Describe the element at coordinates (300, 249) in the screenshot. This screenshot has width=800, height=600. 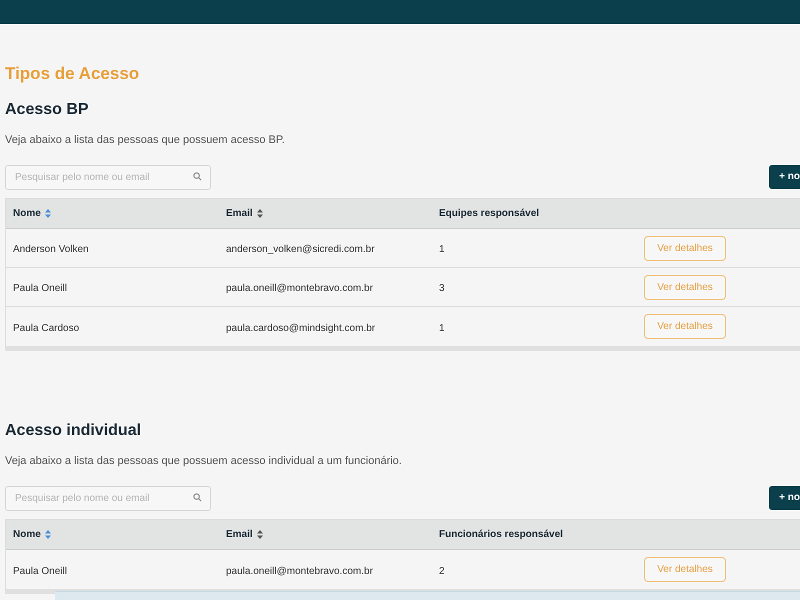
I see `table-cell: anderson_volken@sicredi.com.br` at that location.